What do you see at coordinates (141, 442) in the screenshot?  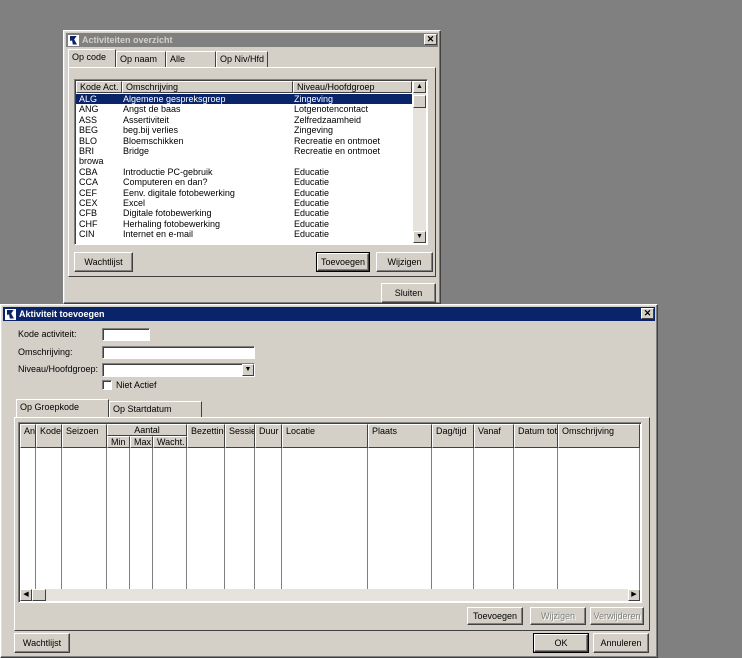 I see `subcolumn-header: Max` at bounding box center [141, 442].